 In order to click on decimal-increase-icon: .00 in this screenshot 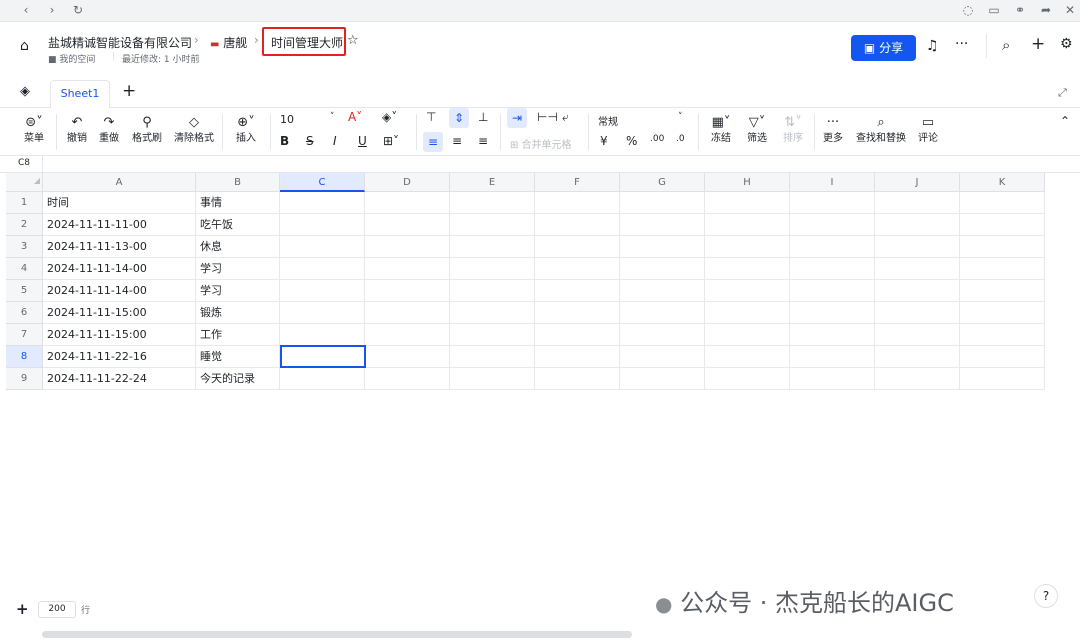, I will do `click(657, 139)`.